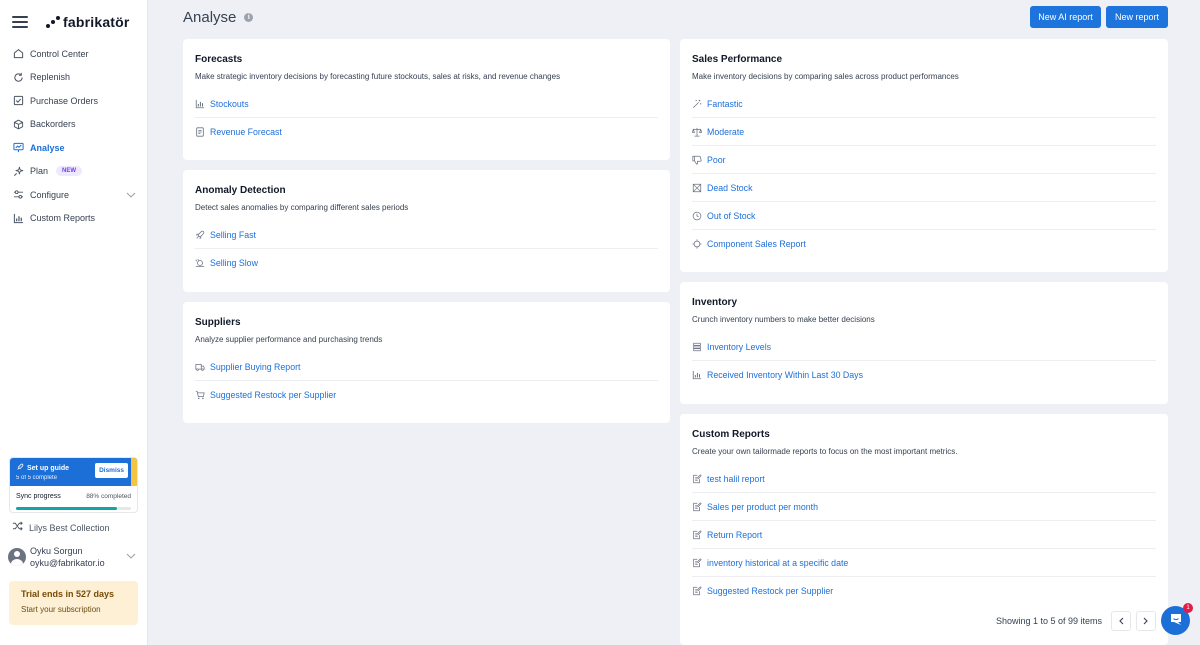  I want to click on card-title: Anomaly Detection, so click(240, 190).